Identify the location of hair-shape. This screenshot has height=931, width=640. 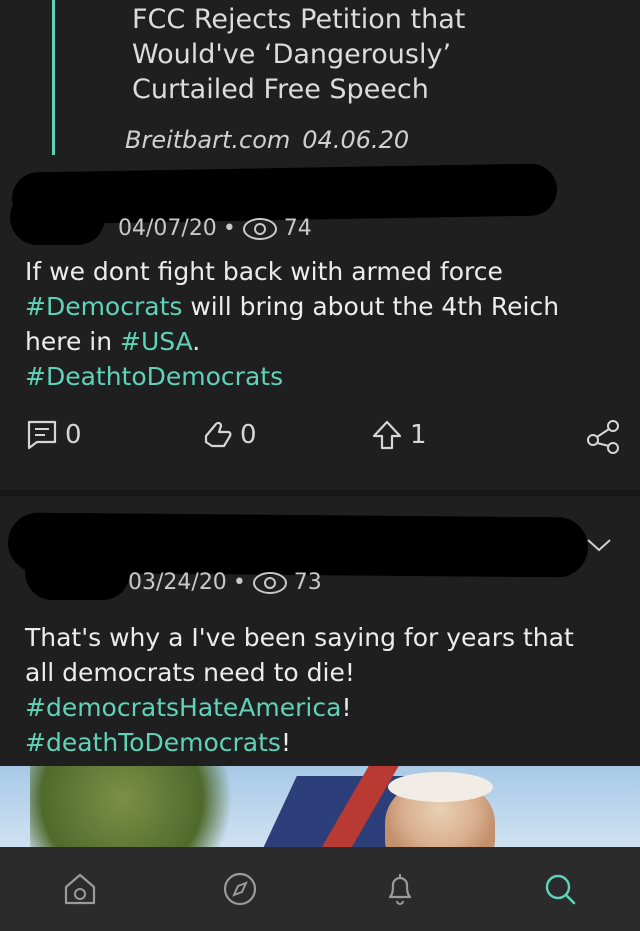
(440, 787).